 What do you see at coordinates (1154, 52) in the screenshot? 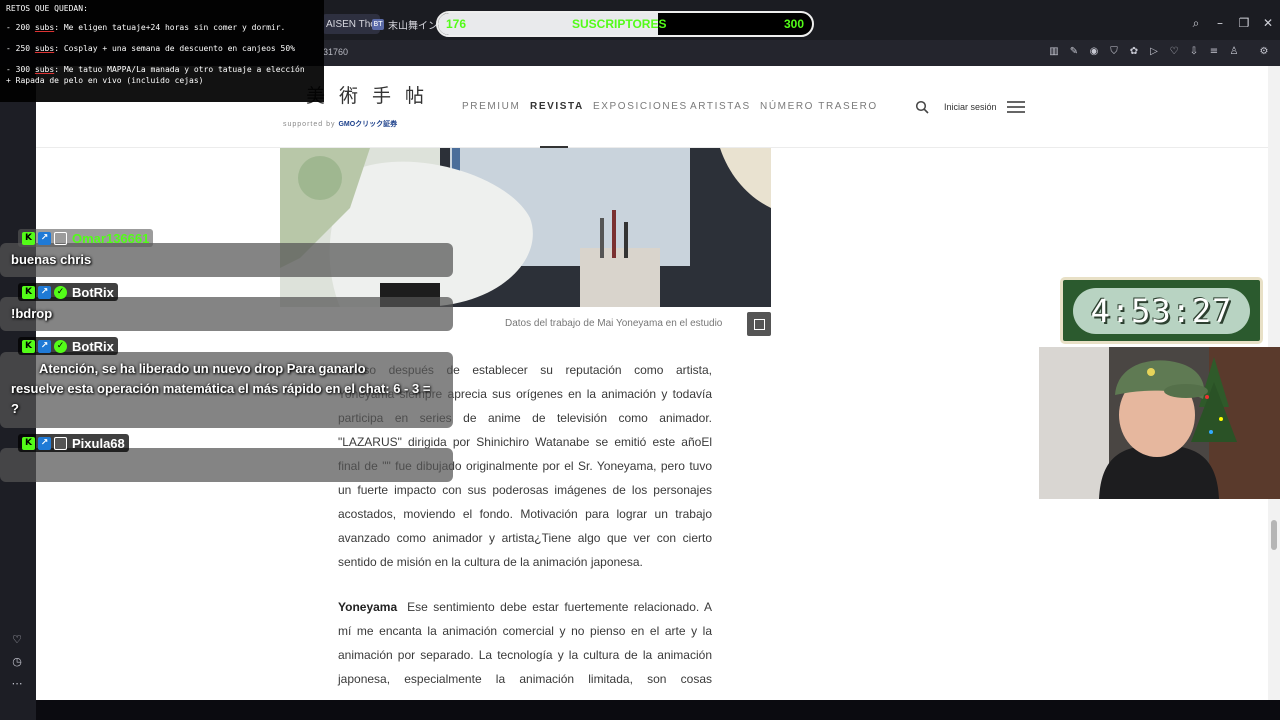
I see `play-icon: ▷` at bounding box center [1154, 52].